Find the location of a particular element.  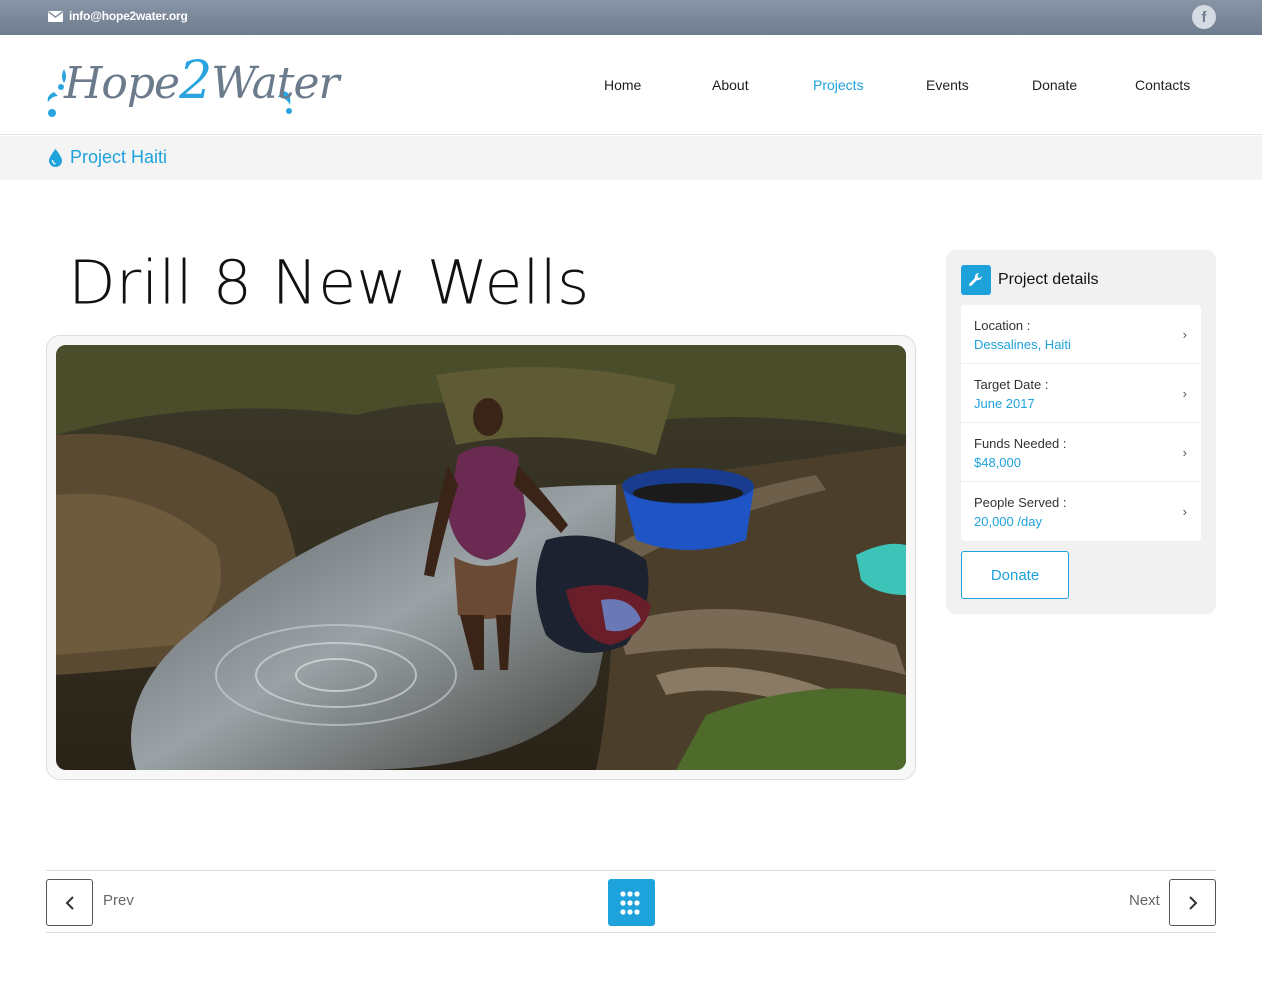

detail-value: 20,000 /day is located at coordinates (1008, 521).